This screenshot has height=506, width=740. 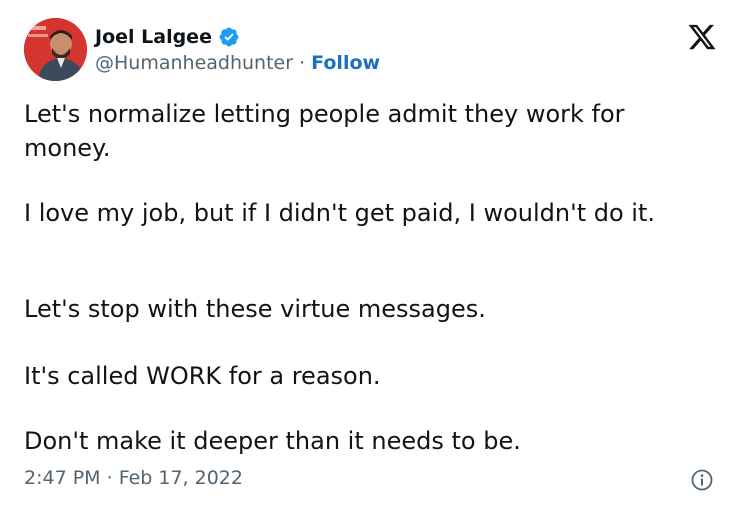 I want to click on author-name-row: Joel Lalgee, so click(x=167, y=37).